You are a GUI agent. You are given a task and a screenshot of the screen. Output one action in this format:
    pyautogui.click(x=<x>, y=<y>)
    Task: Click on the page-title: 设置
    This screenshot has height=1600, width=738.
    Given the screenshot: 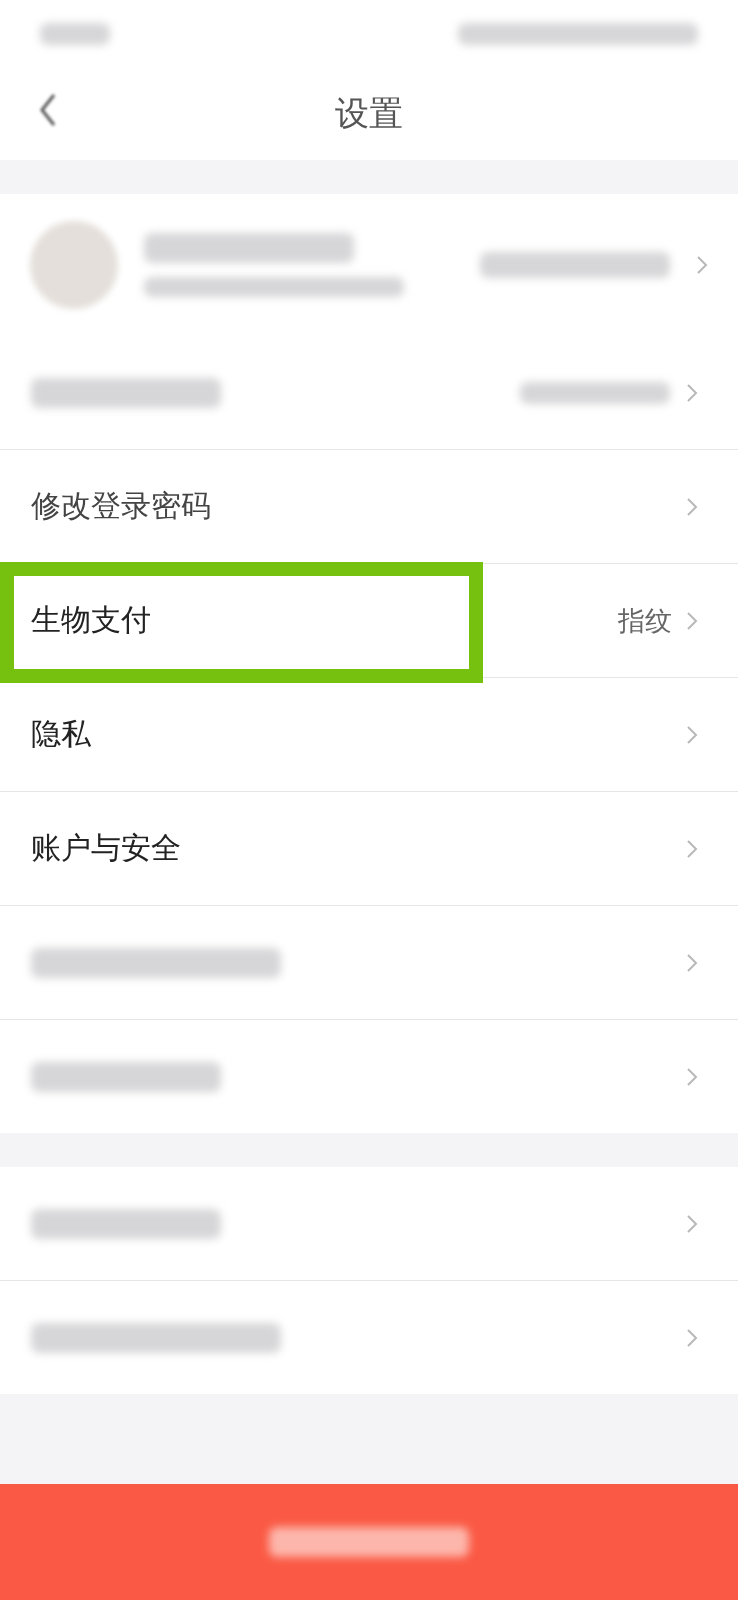 What is the action you would take?
    pyautogui.click(x=369, y=113)
    